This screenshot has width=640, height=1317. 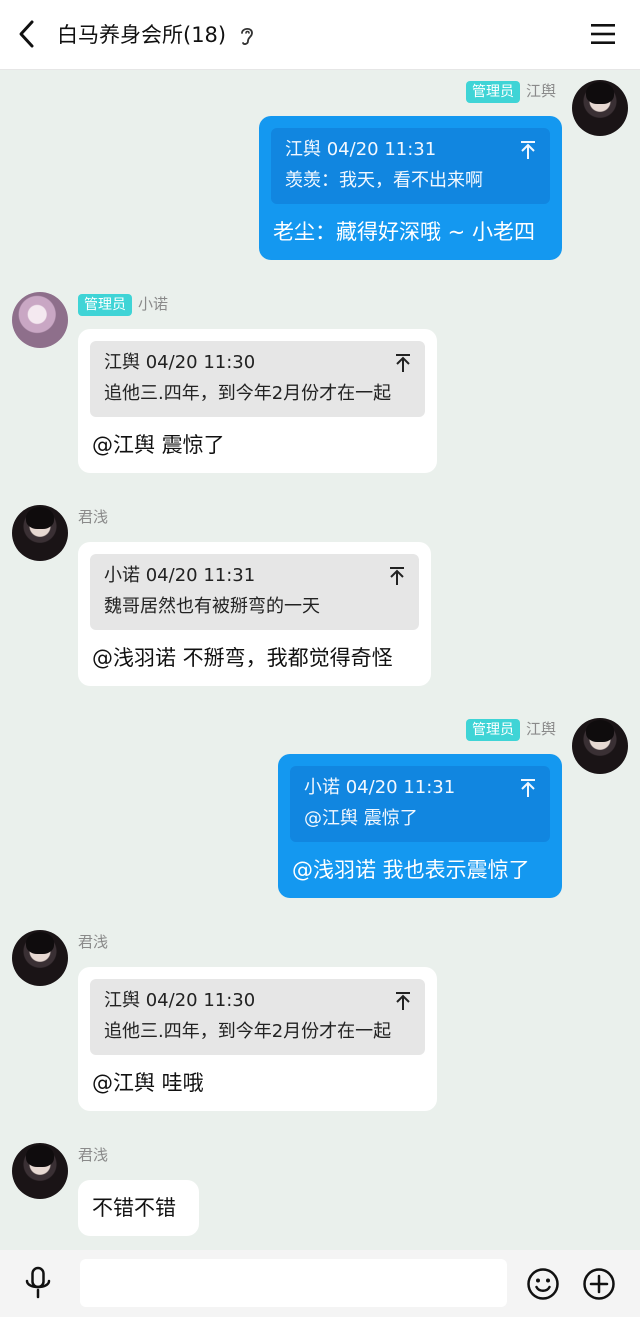 I want to click on sender-line: 管理员 小诺, so click(x=123, y=304).